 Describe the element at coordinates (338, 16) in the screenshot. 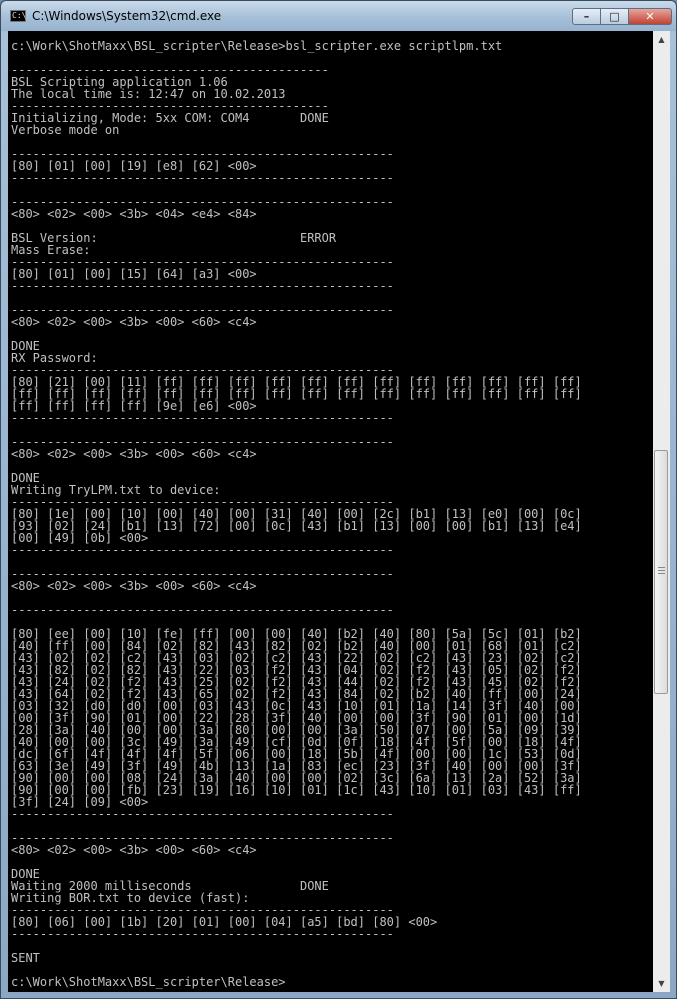

I see `title-bar: C:\ C:\Windows\System32\cmd.exe – □ ✕` at that location.